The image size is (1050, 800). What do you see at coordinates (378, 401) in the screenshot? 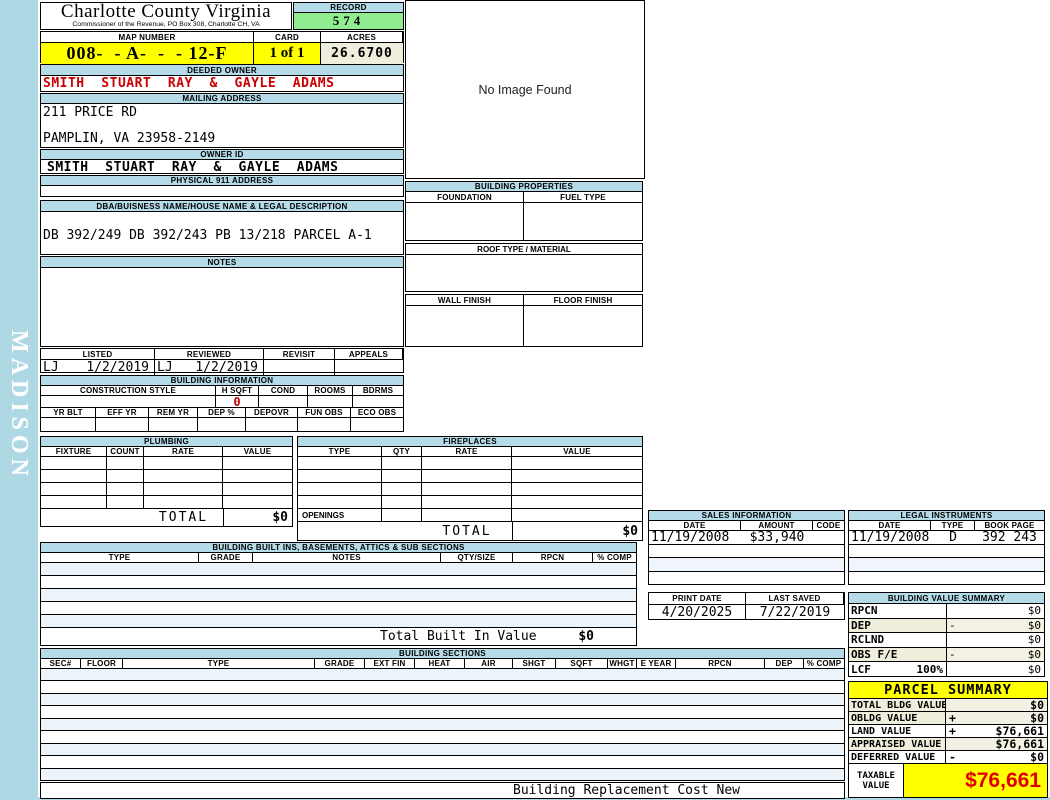
I see `bdrms-value` at bounding box center [378, 401].